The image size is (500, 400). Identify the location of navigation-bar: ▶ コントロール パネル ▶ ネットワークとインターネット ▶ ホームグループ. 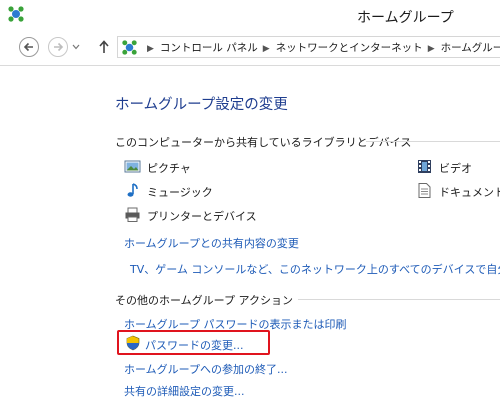
(250, 48).